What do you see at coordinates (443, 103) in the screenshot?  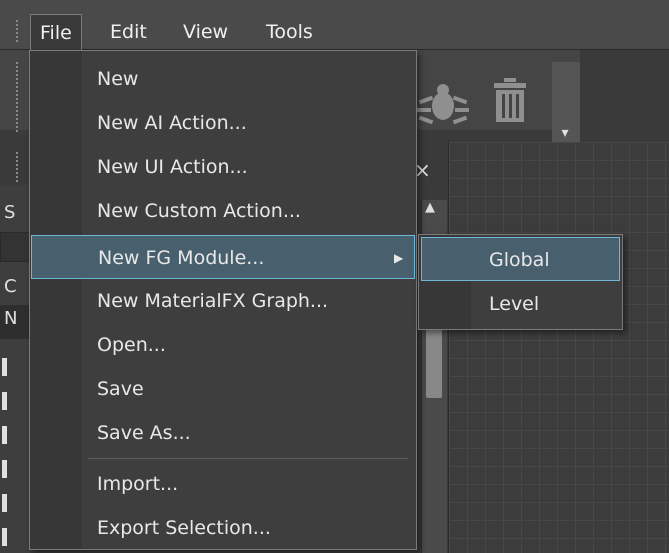 I see `bug-icon` at bounding box center [443, 103].